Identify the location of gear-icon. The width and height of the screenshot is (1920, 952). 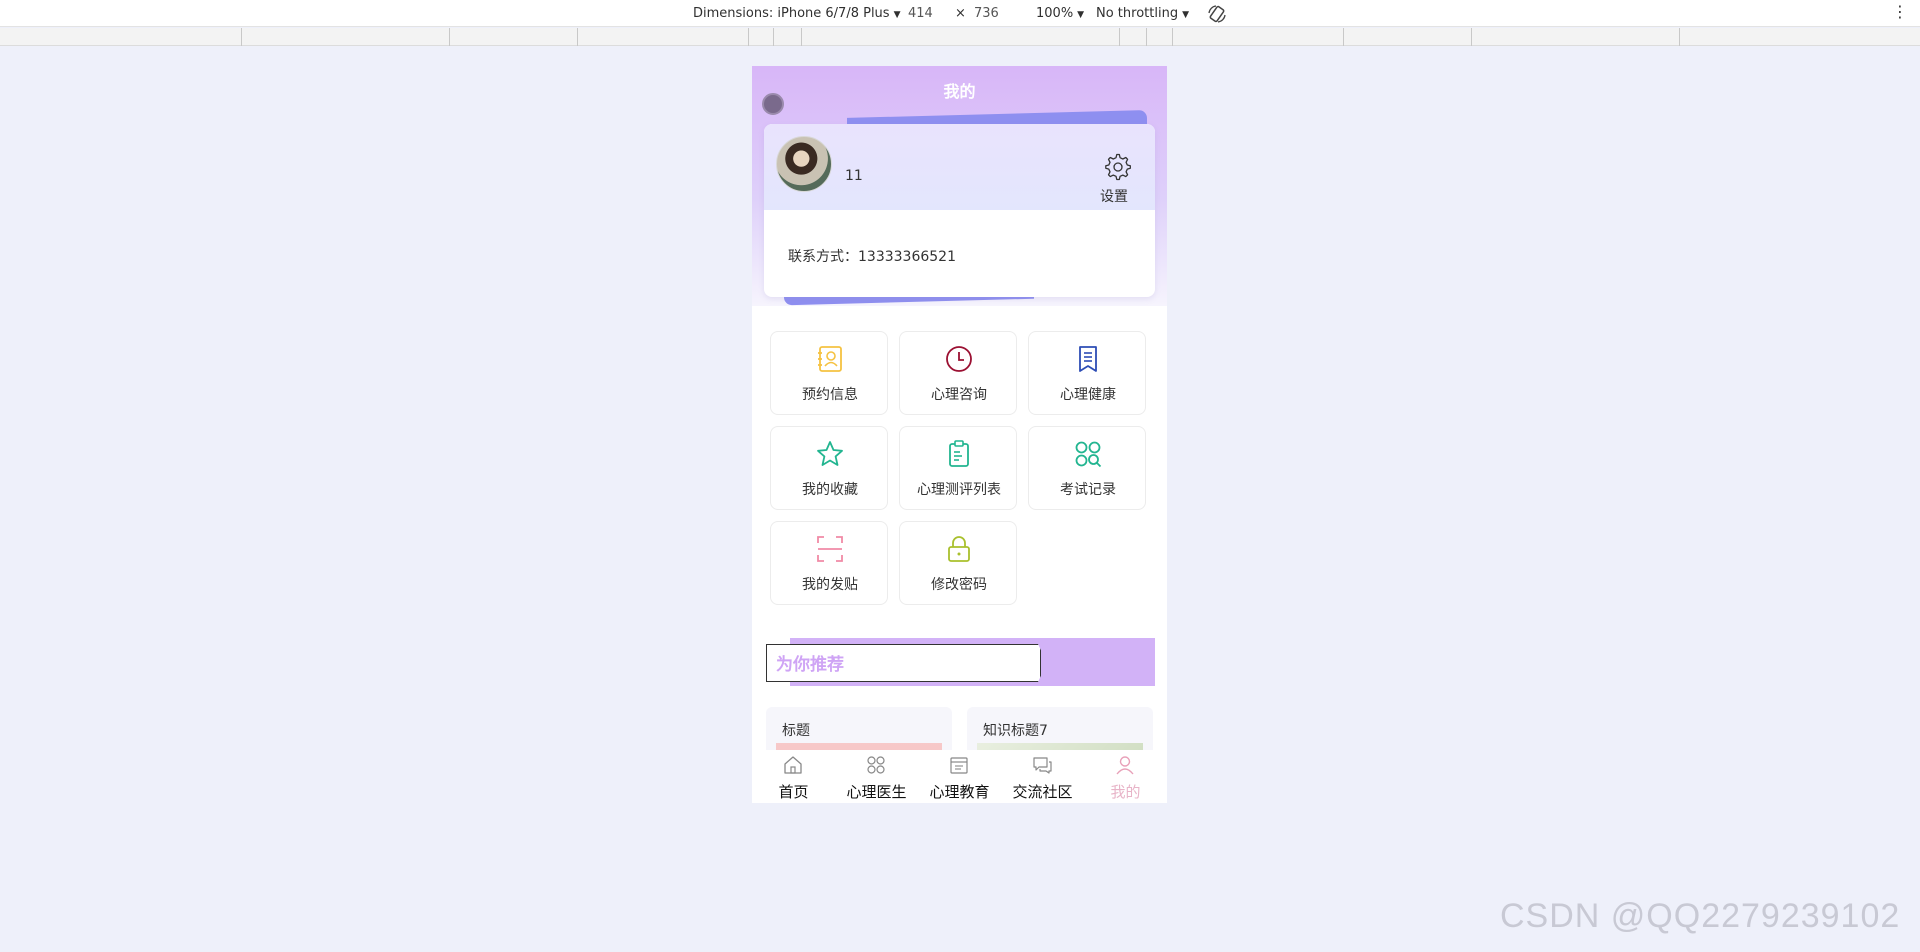
(1118, 167).